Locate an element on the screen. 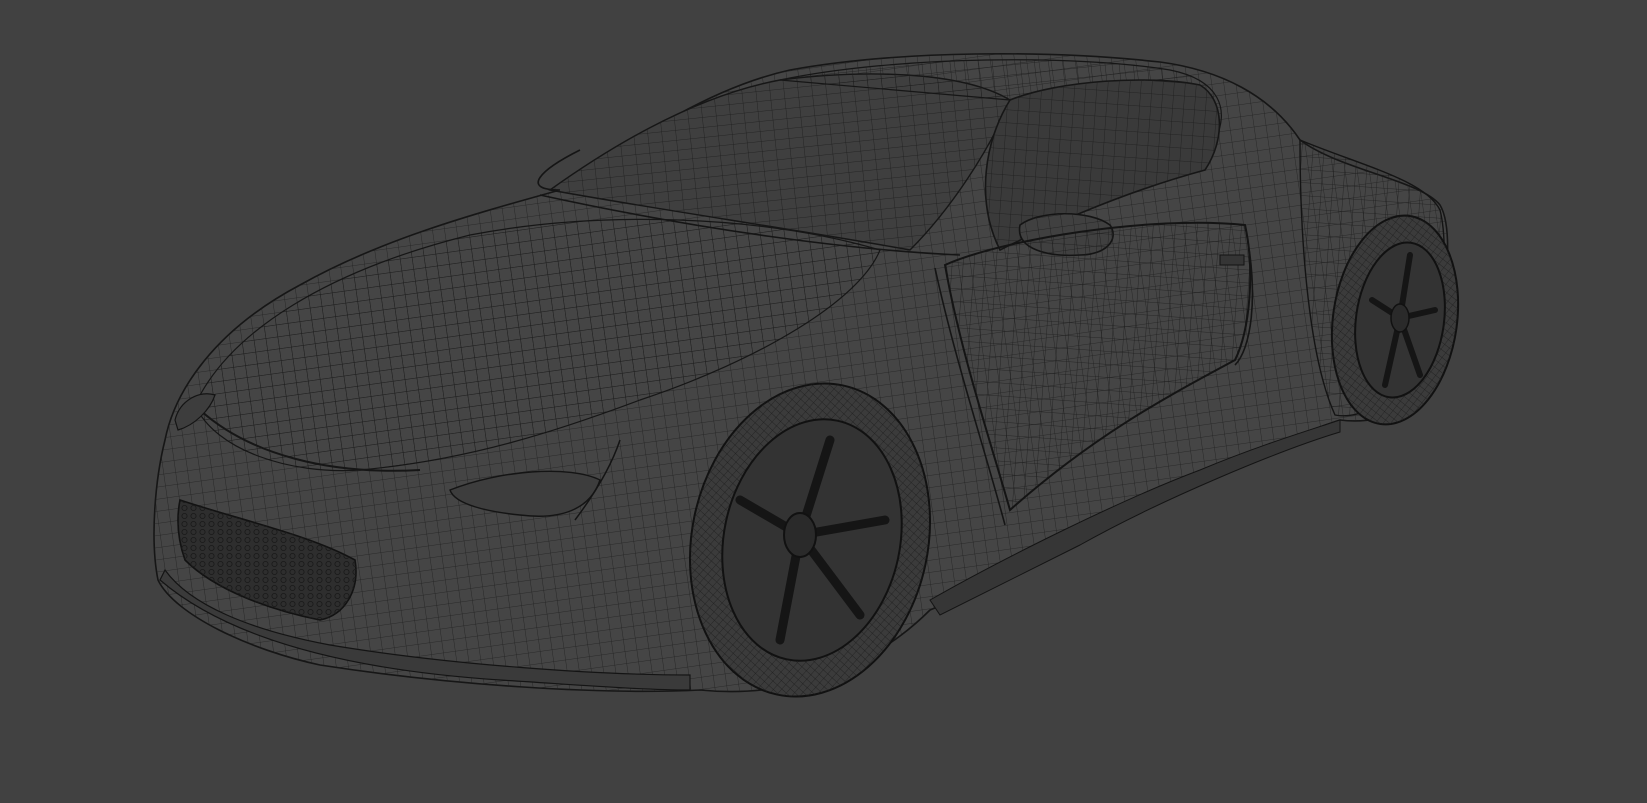  front-hub is located at coordinates (800, 535).